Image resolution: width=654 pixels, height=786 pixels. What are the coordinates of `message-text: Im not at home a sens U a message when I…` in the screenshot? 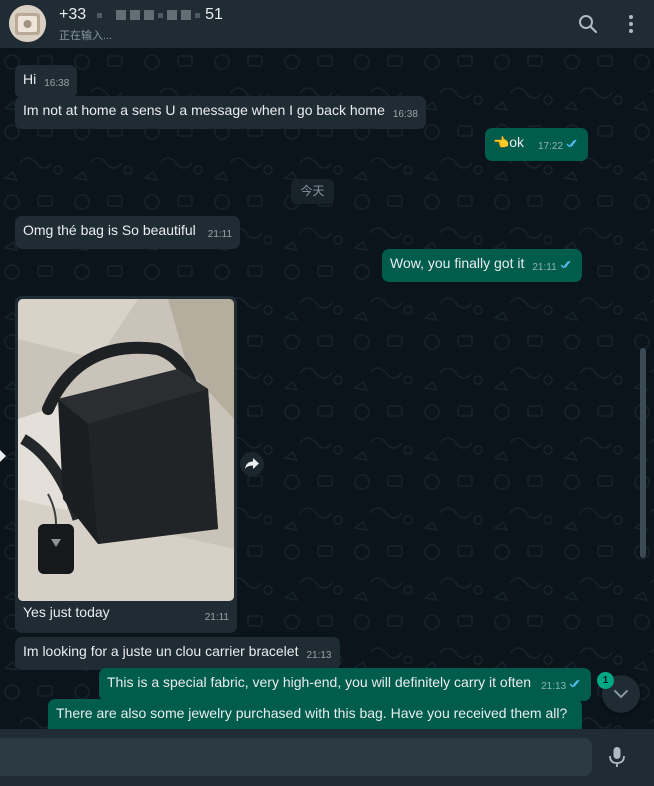 It's located at (204, 110).